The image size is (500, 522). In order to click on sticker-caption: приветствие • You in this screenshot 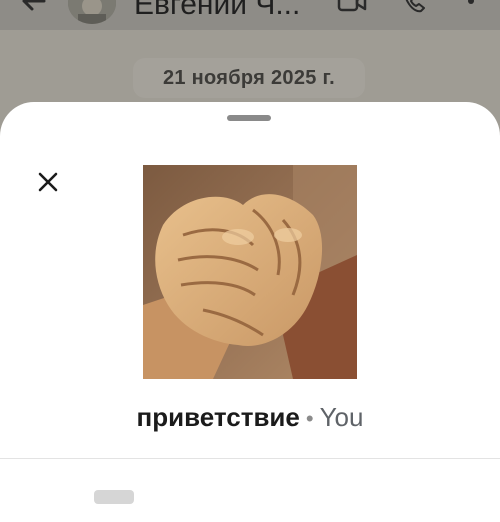, I will do `click(250, 417)`.